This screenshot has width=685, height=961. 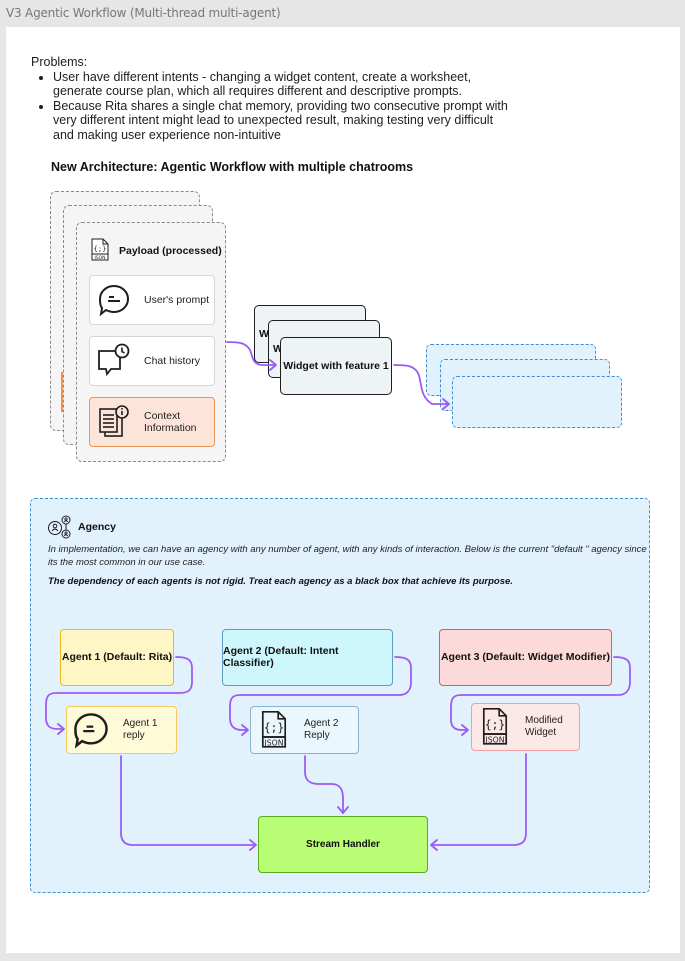 I want to click on widget-card: Widget with feature 1, so click(x=336, y=366).